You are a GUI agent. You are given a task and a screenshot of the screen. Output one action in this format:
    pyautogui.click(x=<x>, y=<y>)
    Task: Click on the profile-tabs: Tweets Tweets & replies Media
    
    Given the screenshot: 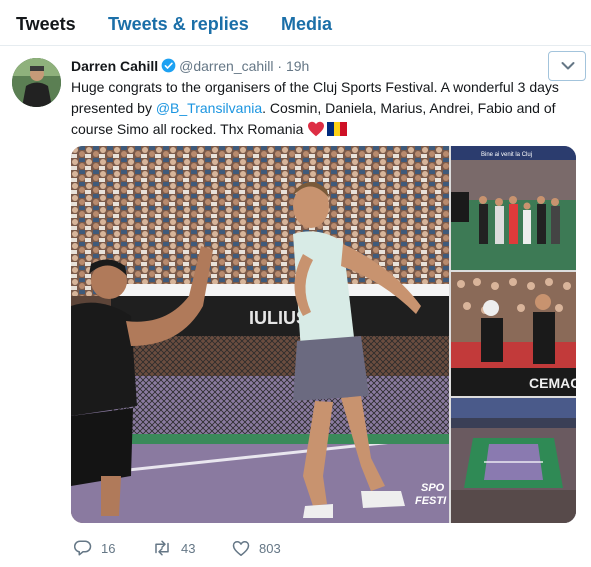 What is the action you would take?
    pyautogui.click(x=295, y=23)
    